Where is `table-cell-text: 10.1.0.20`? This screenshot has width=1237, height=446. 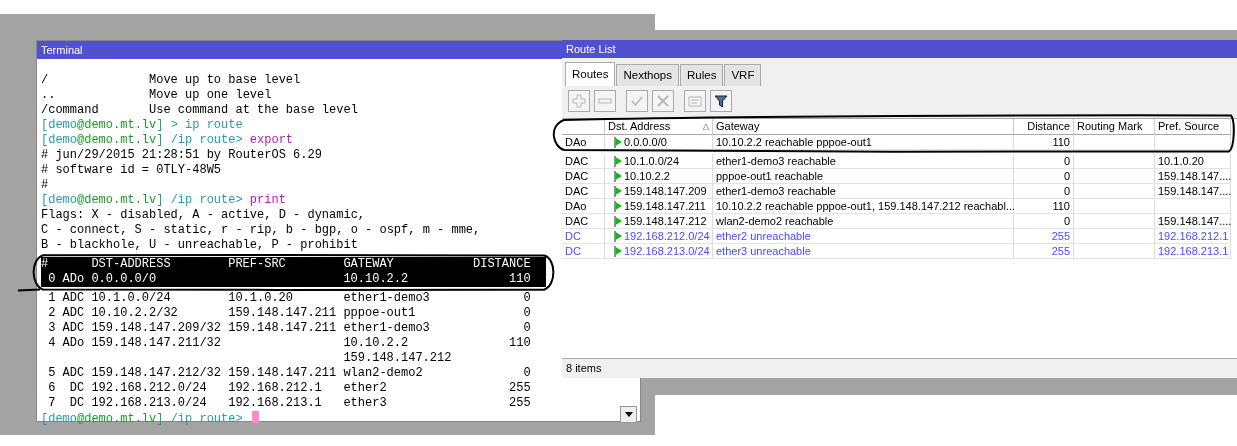
table-cell-text: 10.1.0.20 is located at coordinates (261, 298).